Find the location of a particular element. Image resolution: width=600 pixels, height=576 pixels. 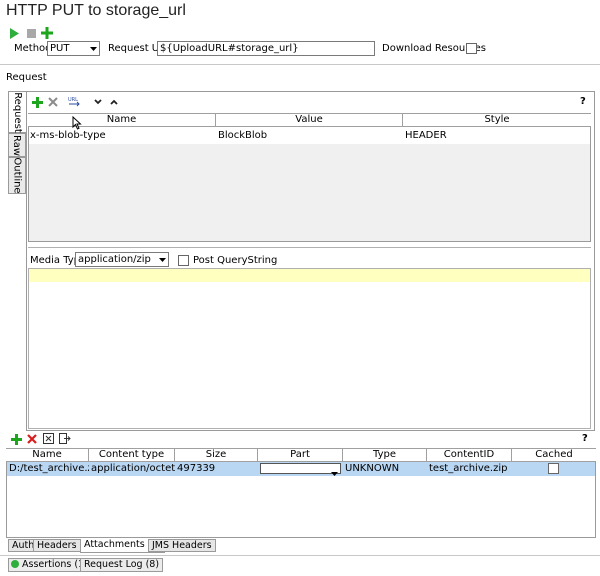

col-type: Type is located at coordinates (385, 455).